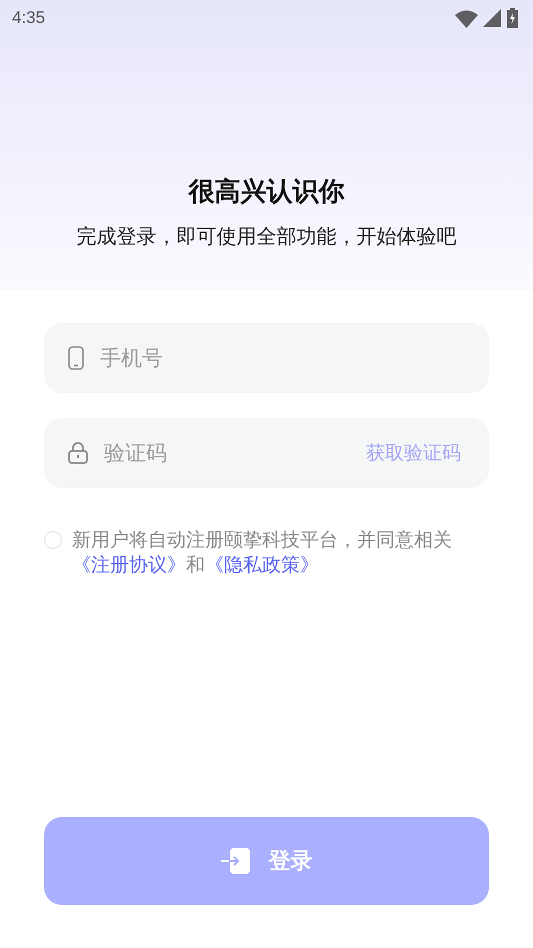 This screenshot has height=948, width=533. I want to click on welcome-subtitle: 完成登录，即可使用全部功能，开始体验吧, so click(267, 236).